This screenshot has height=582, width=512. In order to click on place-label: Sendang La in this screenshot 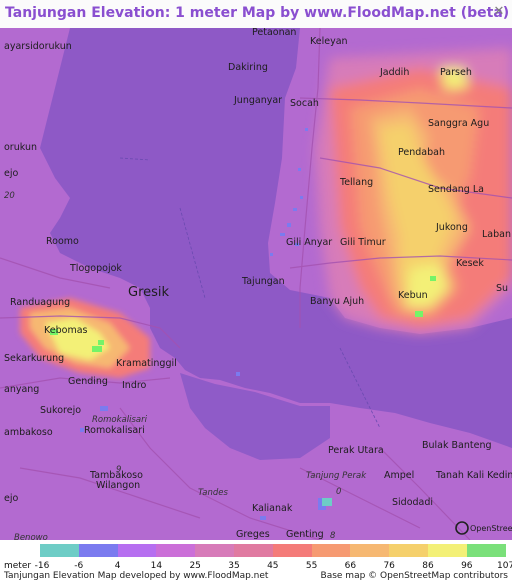, I will do `click(456, 189)`.